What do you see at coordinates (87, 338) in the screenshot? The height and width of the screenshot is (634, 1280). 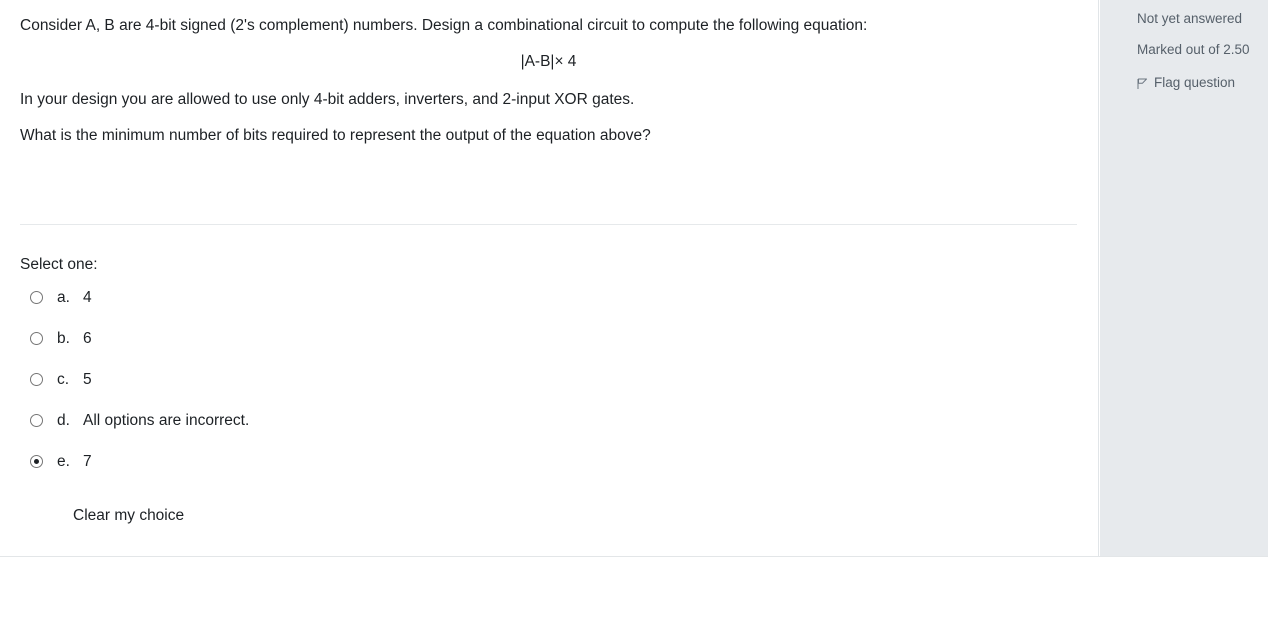 I see `option-text-b: 6` at bounding box center [87, 338].